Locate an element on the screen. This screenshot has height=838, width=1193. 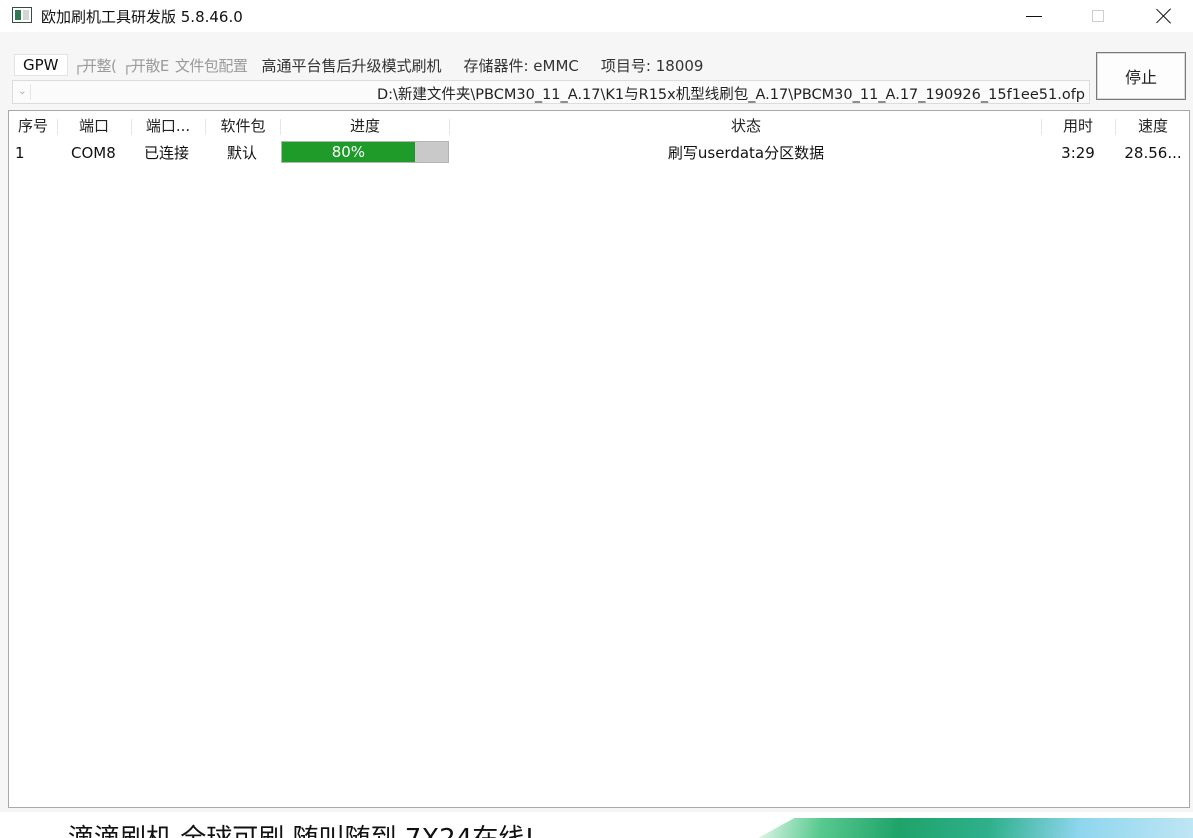
row-elapsed: 3:29 is located at coordinates (1078, 153).